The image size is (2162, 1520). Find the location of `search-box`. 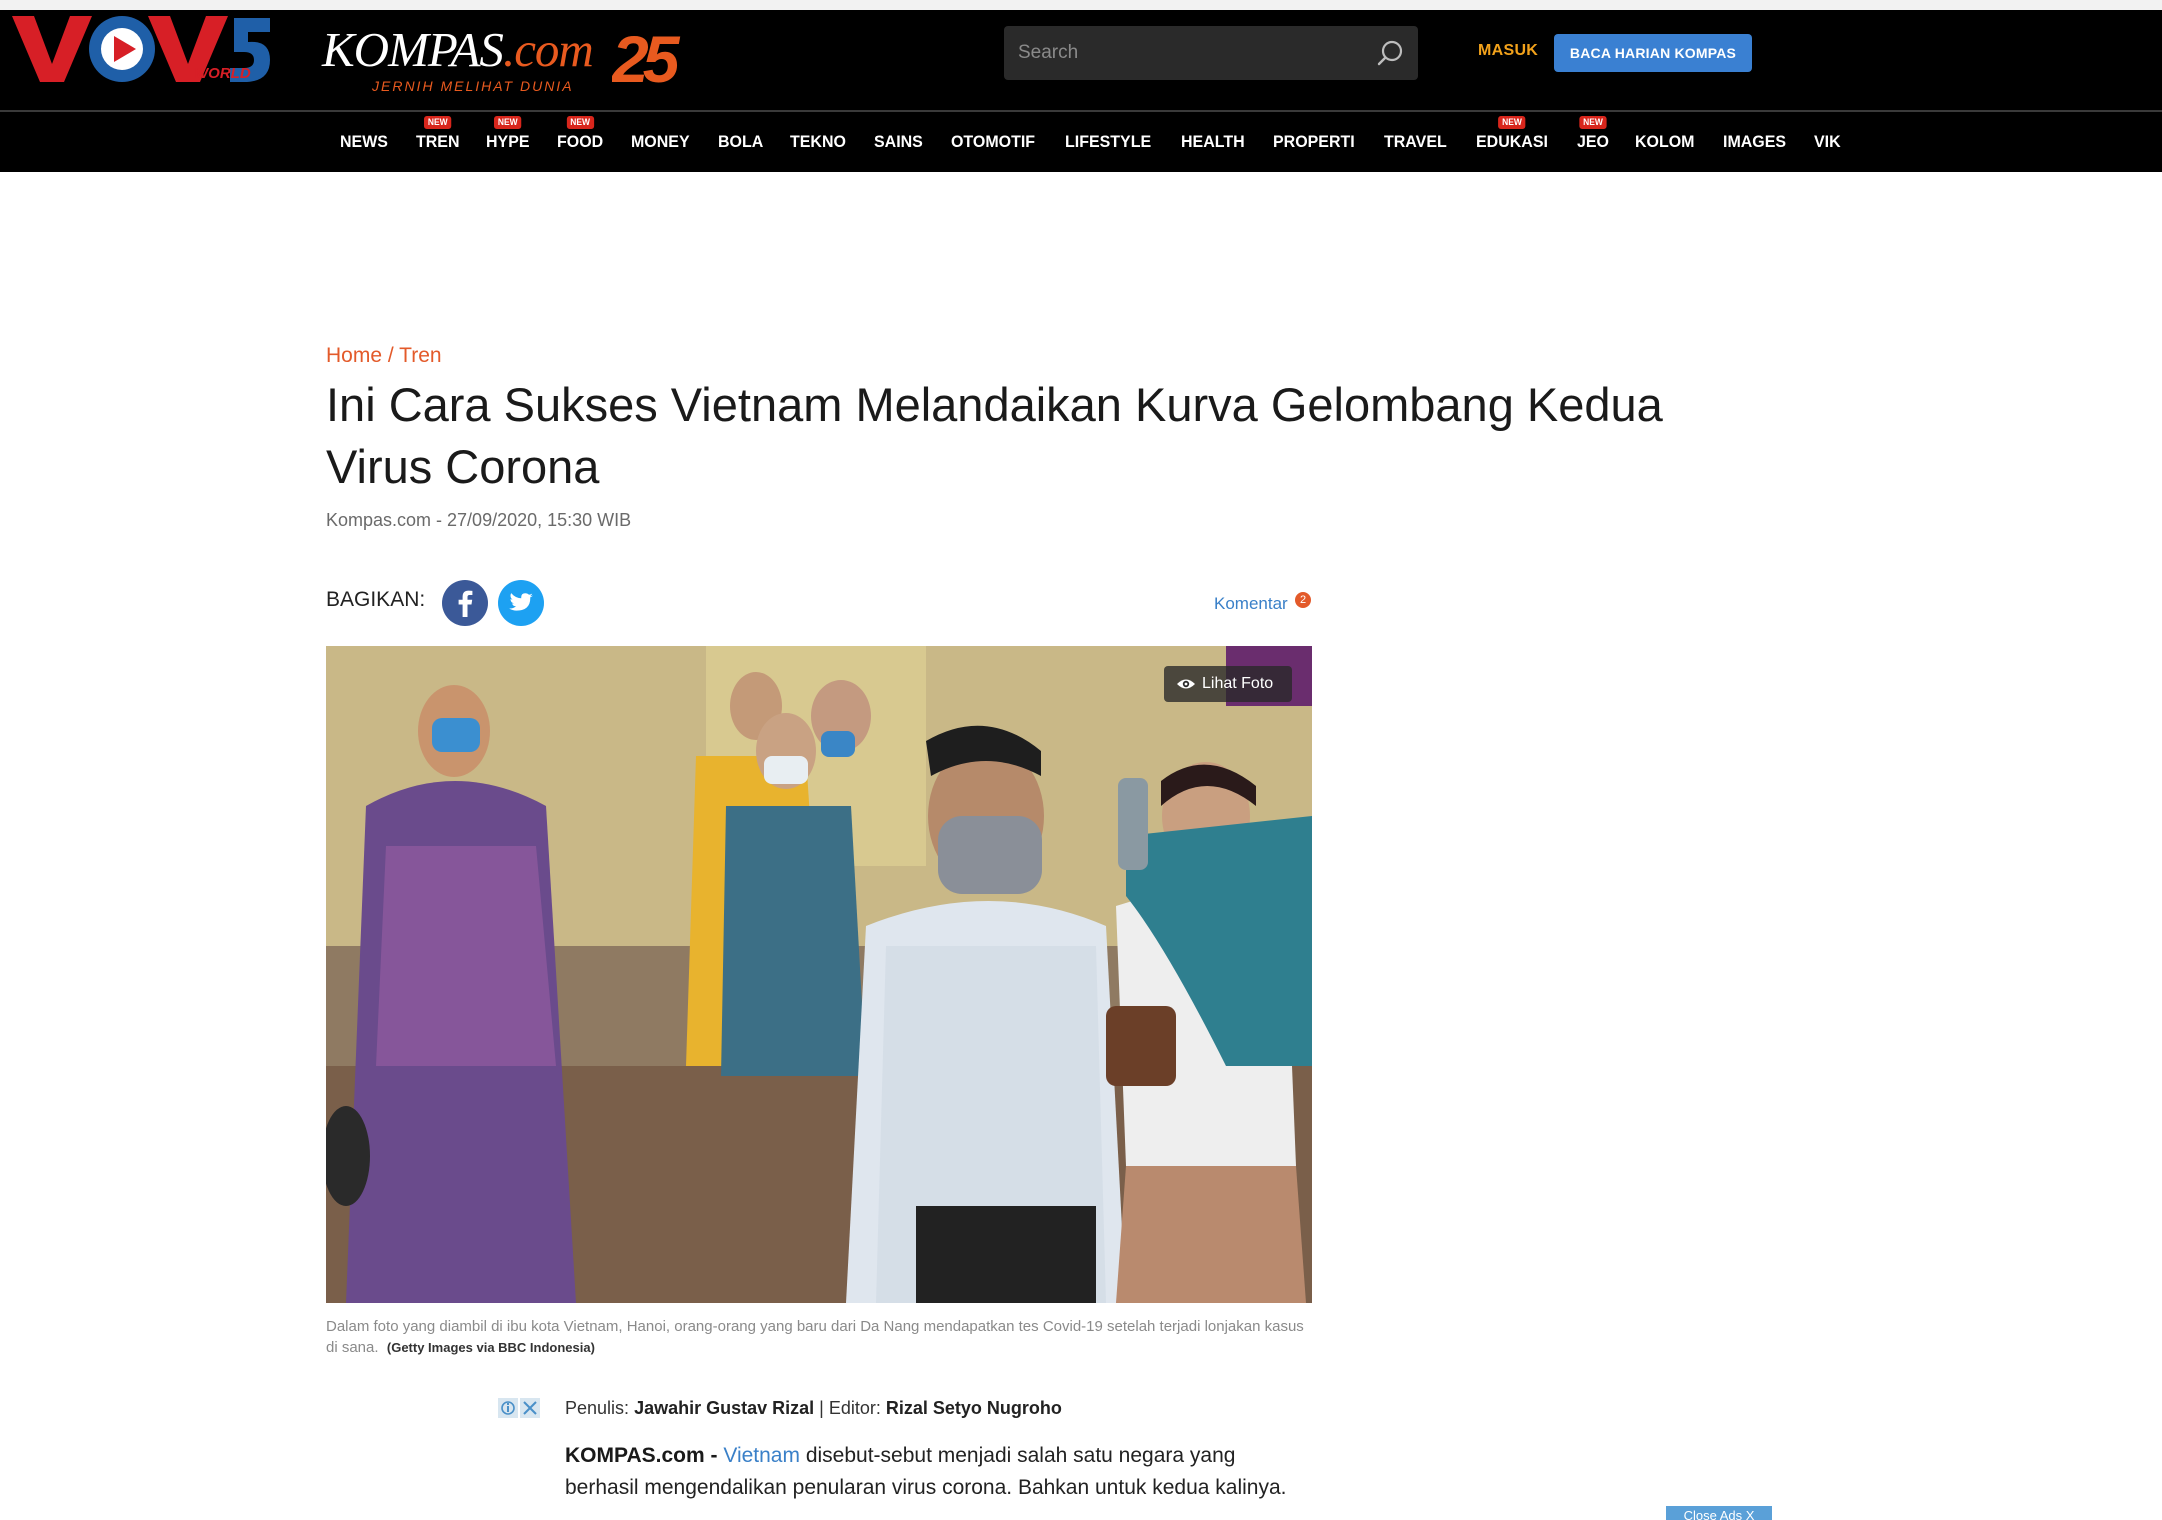

search-box is located at coordinates (1211, 53).